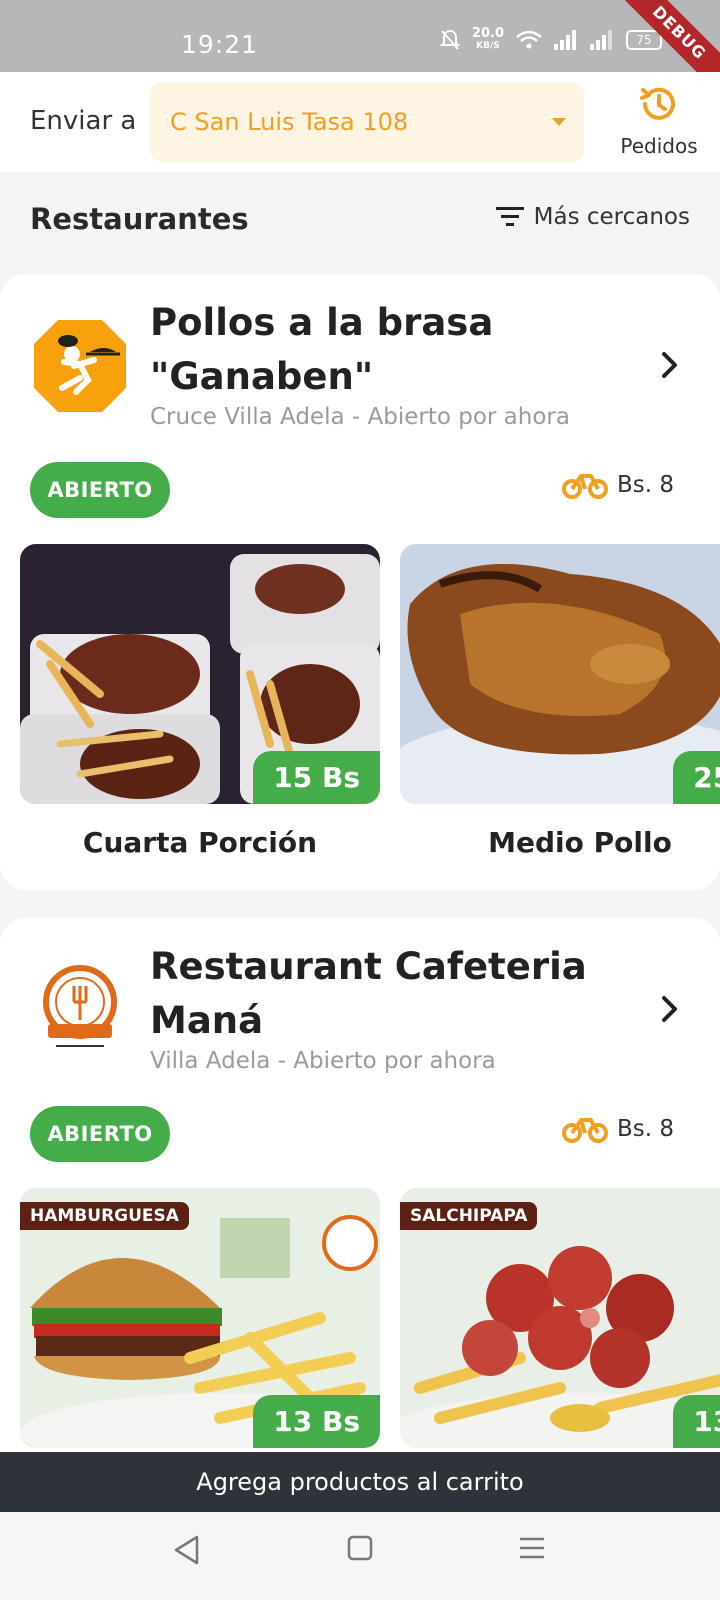 Image resolution: width=720 pixels, height=1600 pixels. Describe the element at coordinates (529, 39) in the screenshot. I see `wifi-icon` at that location.